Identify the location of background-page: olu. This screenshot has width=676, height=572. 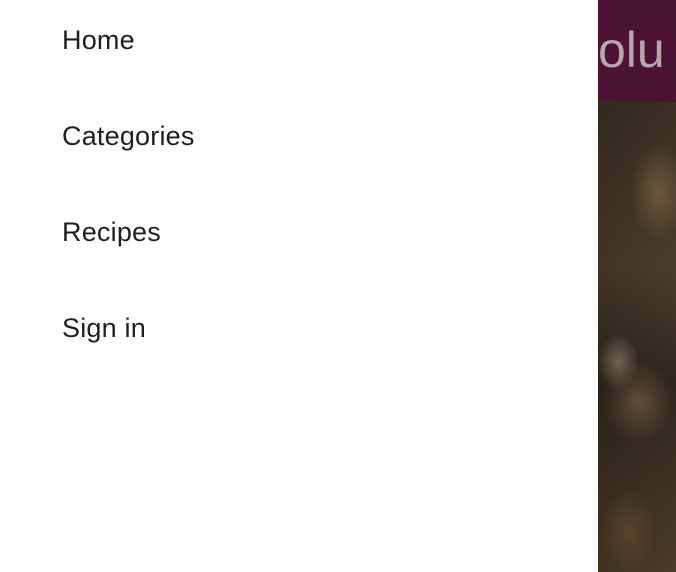
(637, 286).